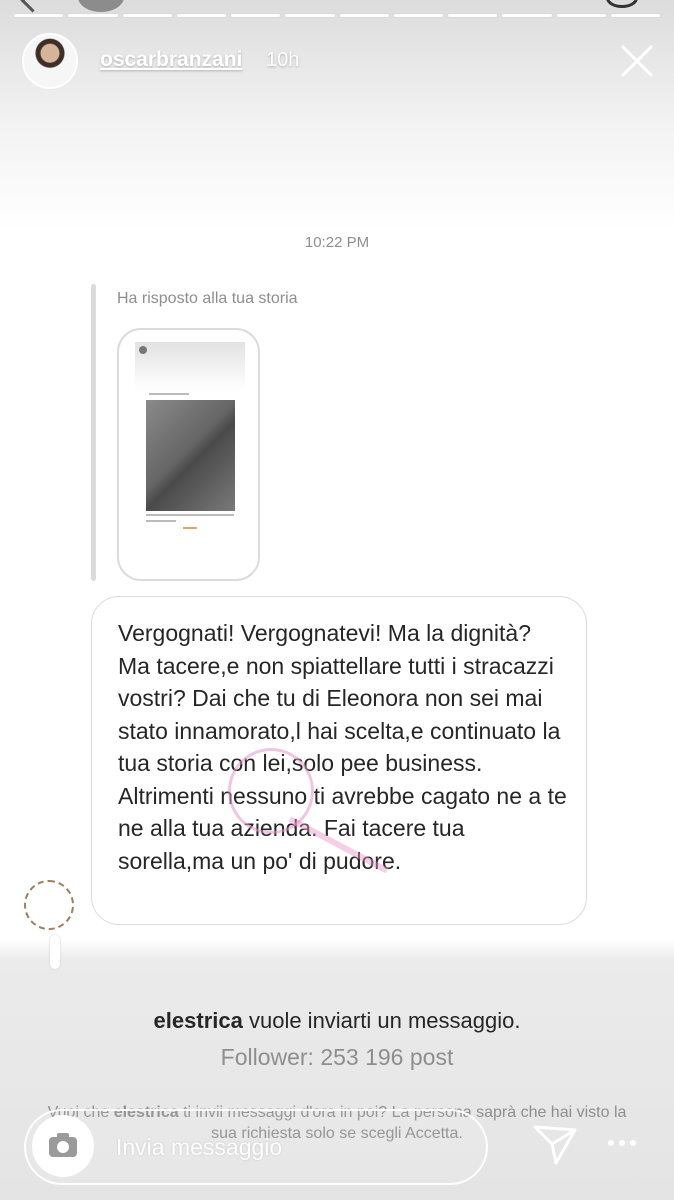 The width and height of the screenshot is (674, 1200). What do you see at coordinates (198, 1020) in the screenshot?
I see `request-username: elestrica` at bounding box center [198, 1020].